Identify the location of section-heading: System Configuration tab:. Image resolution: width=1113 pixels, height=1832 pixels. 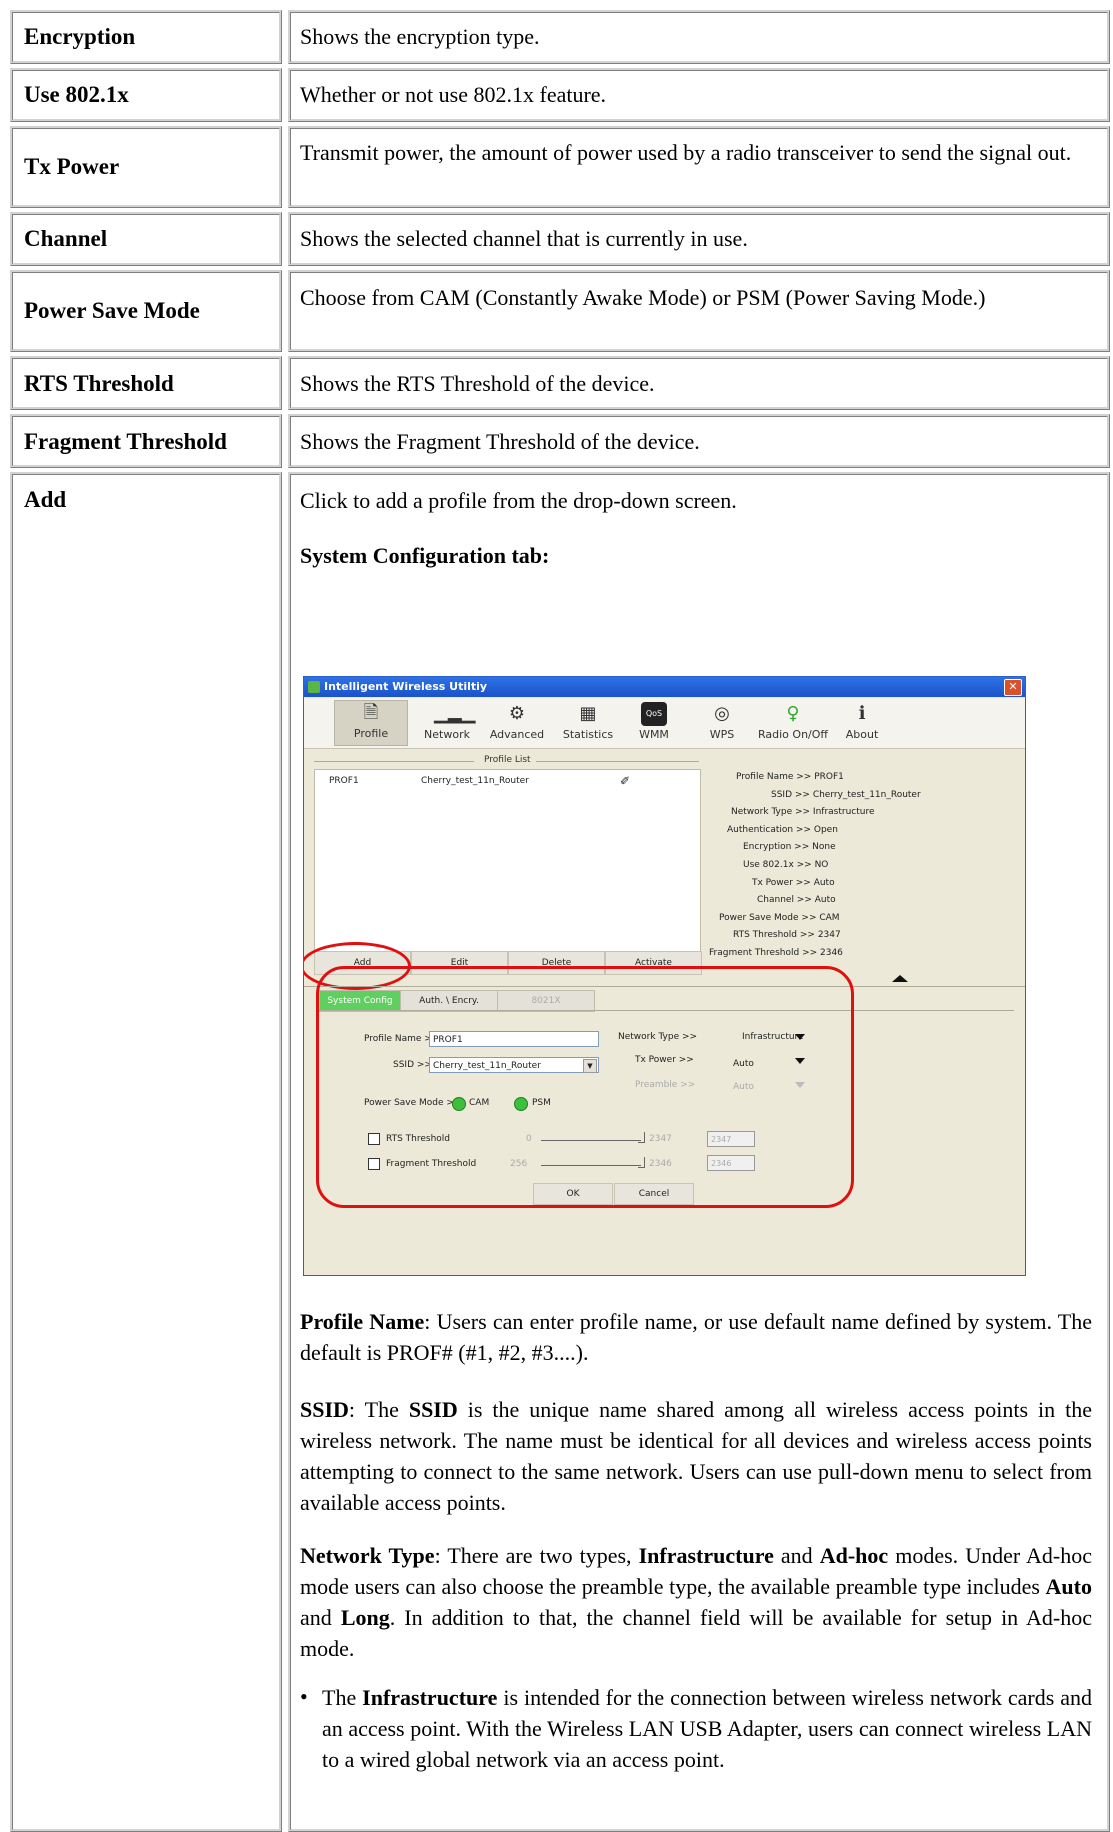
(425, 555).